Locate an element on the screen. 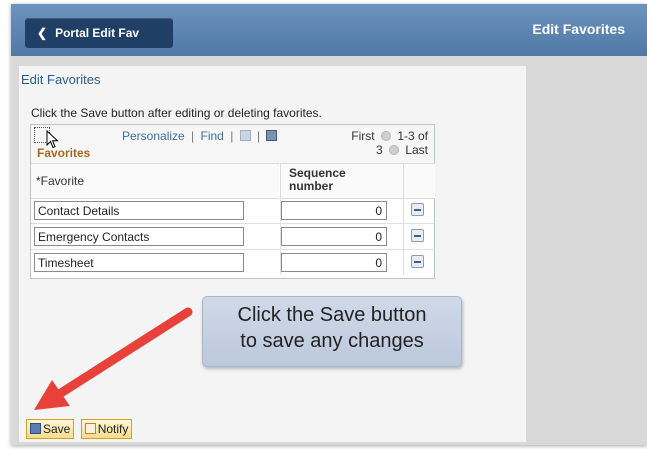  column-header-favorite: *Favorite is located at coordinates (155, 181).